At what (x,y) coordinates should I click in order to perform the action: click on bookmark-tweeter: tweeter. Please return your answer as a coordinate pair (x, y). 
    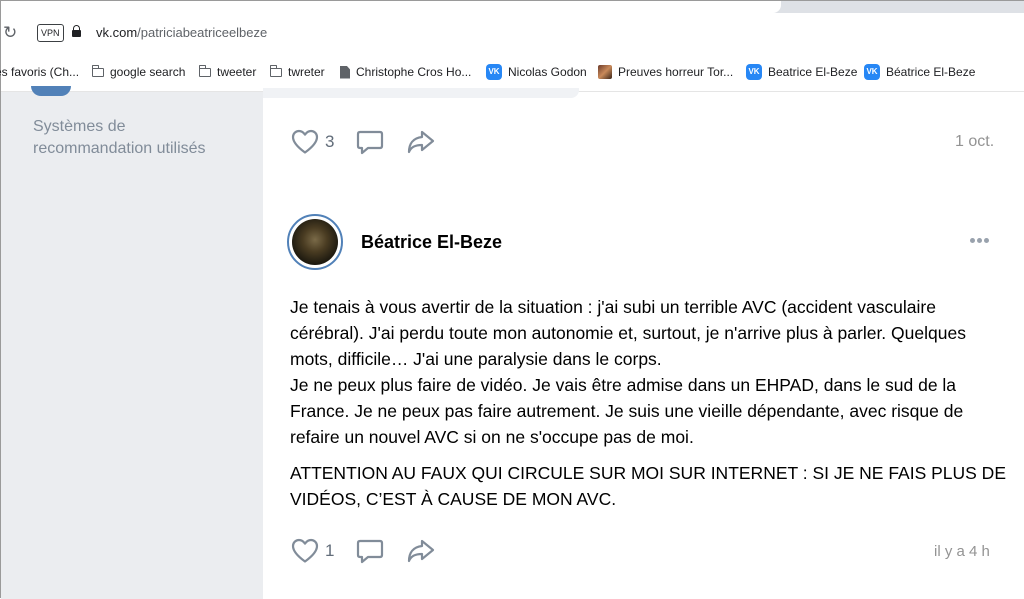
    Looking at the image, I should click on (227, 72).